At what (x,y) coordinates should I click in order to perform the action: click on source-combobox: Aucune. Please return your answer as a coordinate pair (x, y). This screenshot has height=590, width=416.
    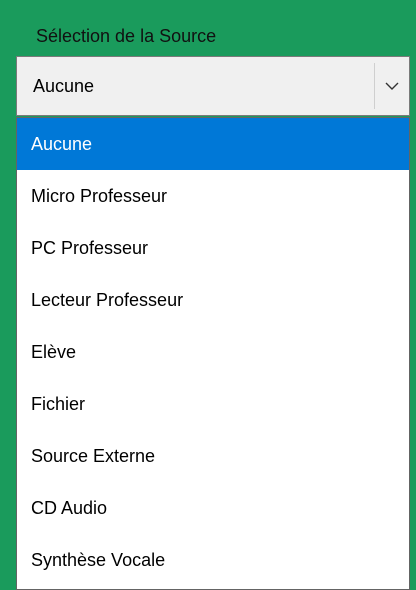
    Looking at the image, I should click on (213, 86).